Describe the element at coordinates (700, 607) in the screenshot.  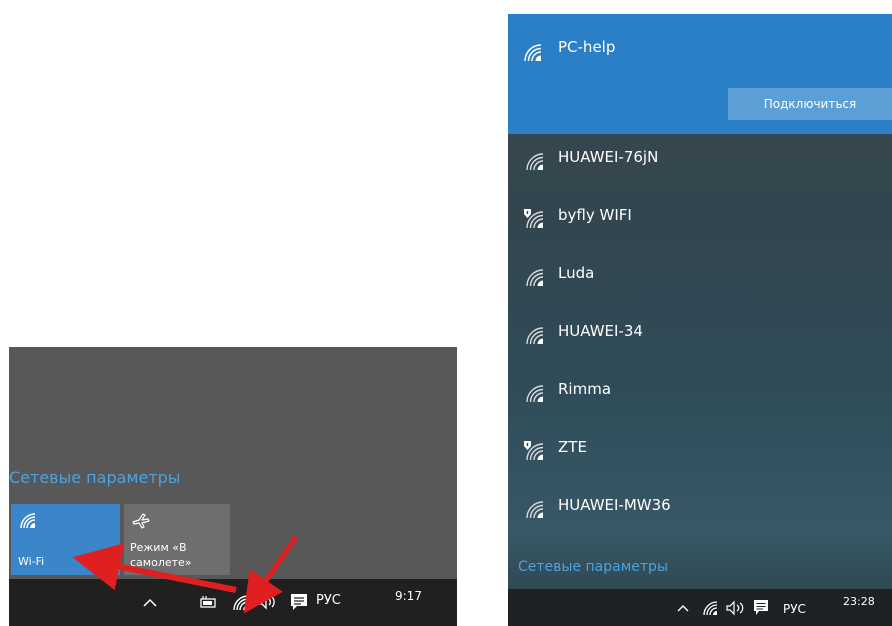
I see `taskbar: РУС 23:28` at that location.